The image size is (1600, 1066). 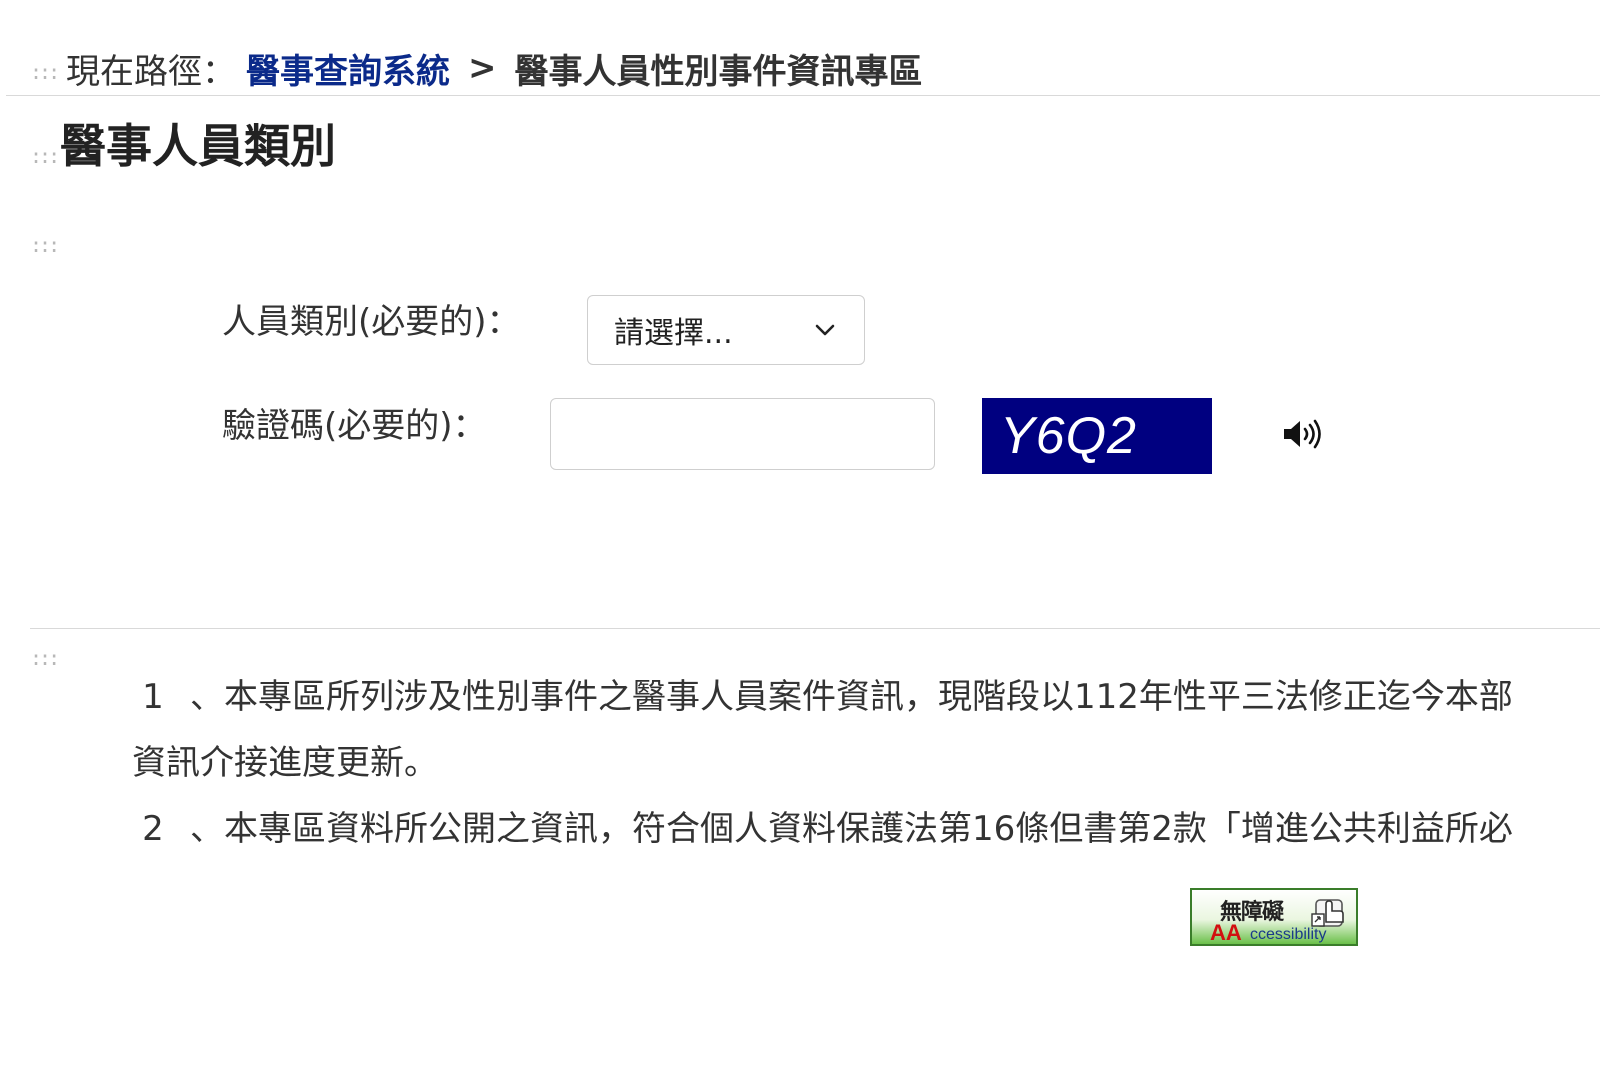 What do you see at coordinates (1097, 436) in the screenshot?
I see `captcha-image: Y6Q2` at bounding box center [1097, 436].